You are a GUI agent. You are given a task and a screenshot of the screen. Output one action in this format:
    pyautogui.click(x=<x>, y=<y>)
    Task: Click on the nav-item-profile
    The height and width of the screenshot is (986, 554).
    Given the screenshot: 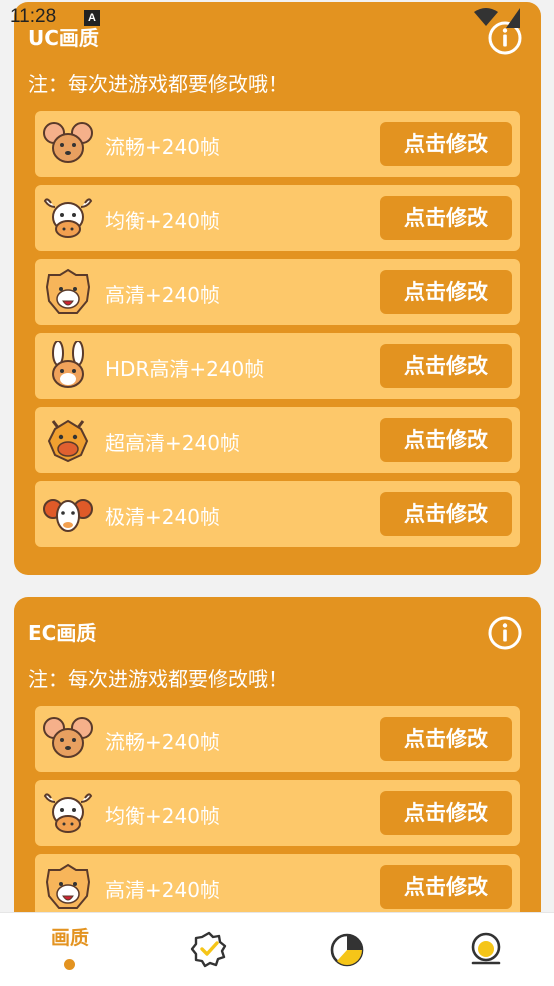 What is the action you would take?
    pyautogui.click(x=486, y=949)
    